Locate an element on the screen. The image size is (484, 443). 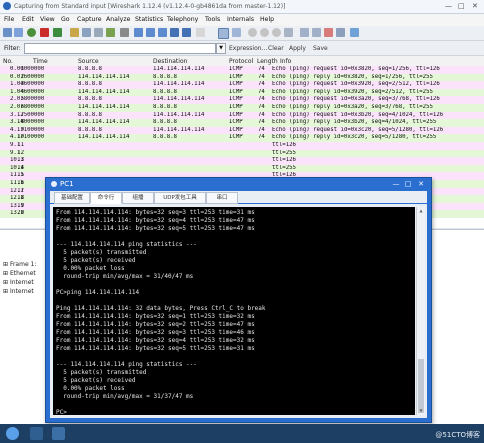
maximize-icon: □ is located at coordinates (461, 6).